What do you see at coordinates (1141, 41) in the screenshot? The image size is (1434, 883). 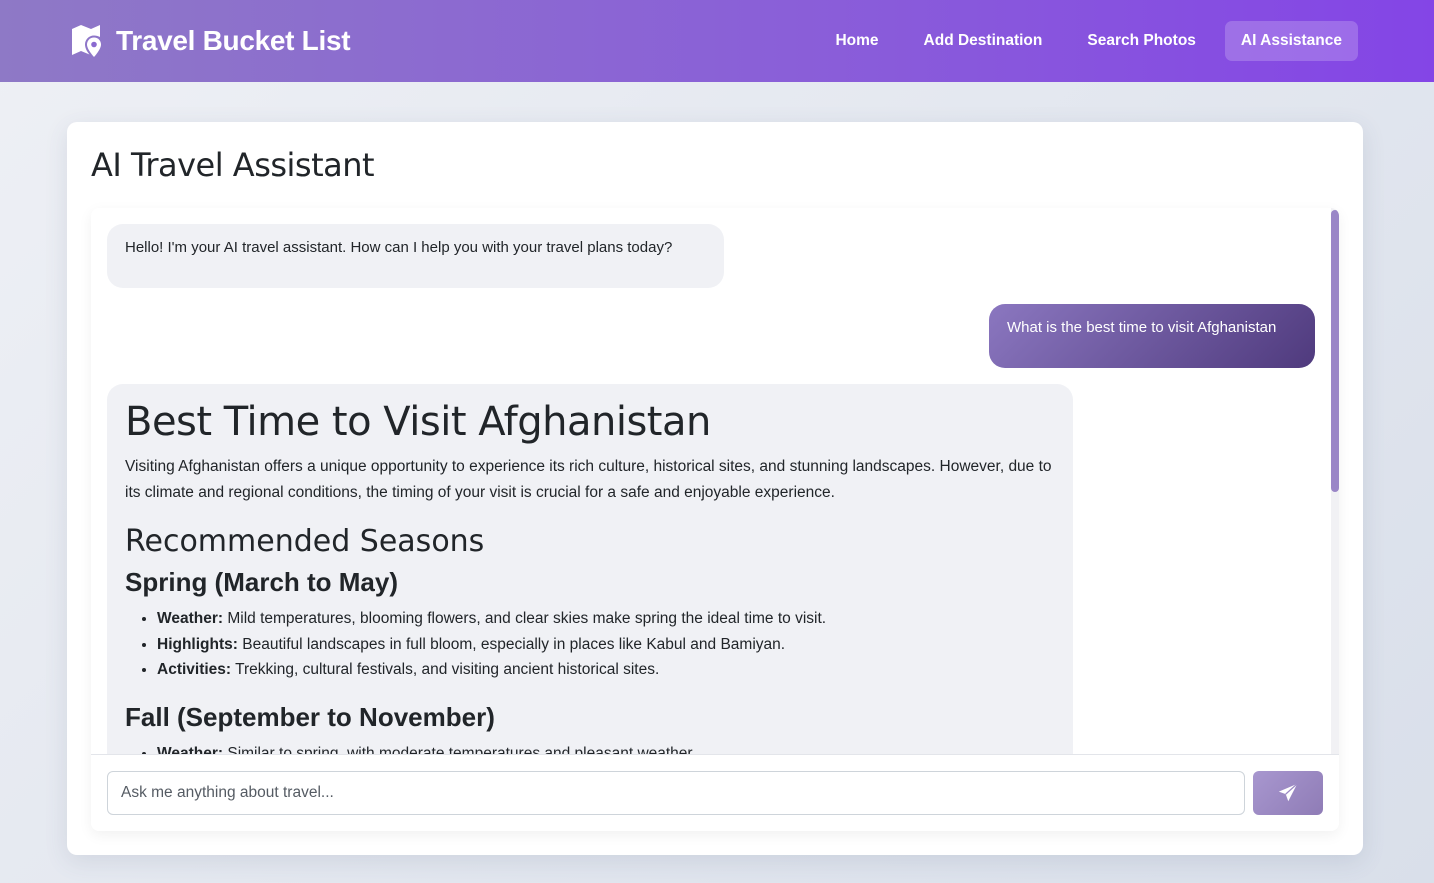 I see `nav-search-photos: Search Photos` at bounding box center [1141, 41].